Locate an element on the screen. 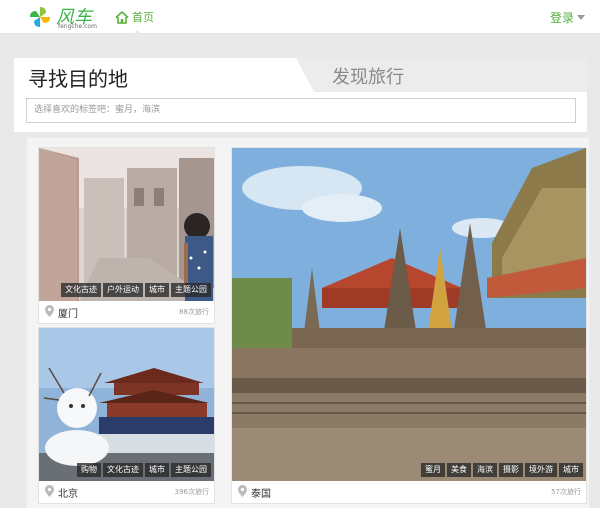  top-navbar: 风车 fengche.com 首页 登录 is located at coordinates (300, 17).